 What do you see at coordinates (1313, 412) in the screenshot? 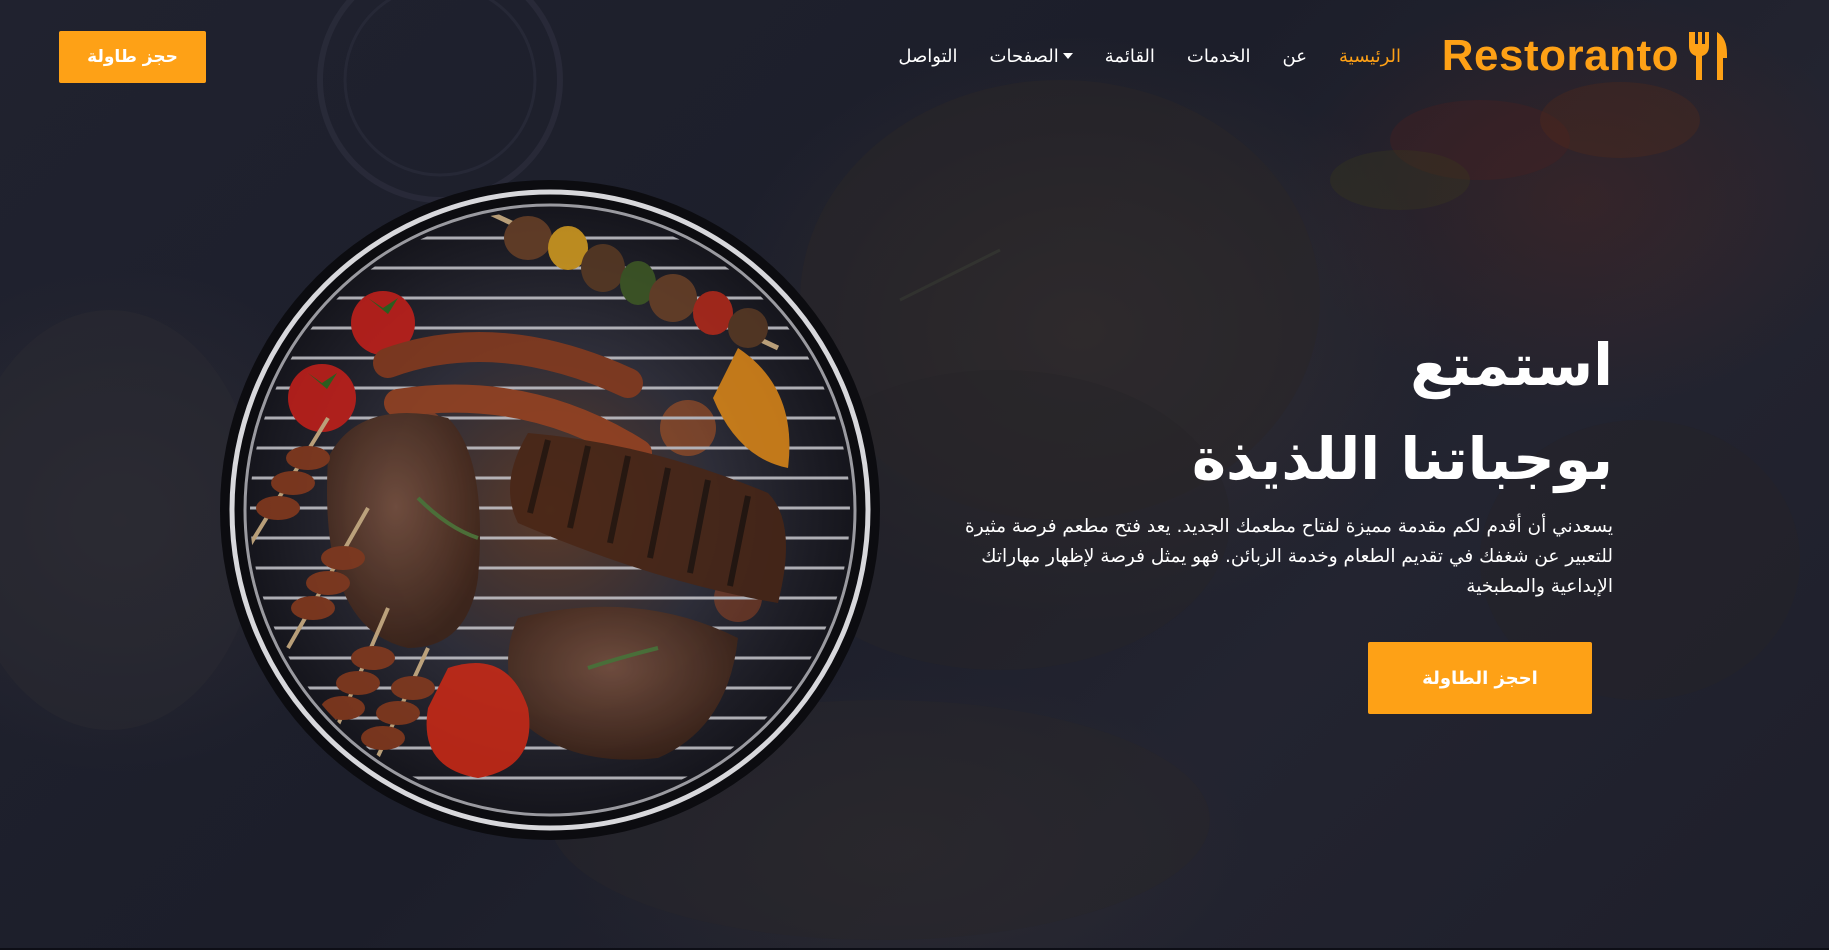
I see `hero-title: استمتع بوجباتنا اللذيذة` at bounding box center [1313, 412].